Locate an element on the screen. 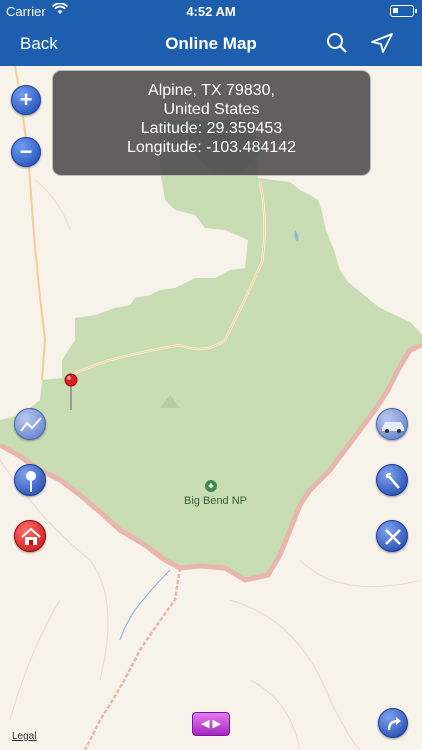 The image size is (422, 750). page-title: Online Map is located at coordinates (211, 43).